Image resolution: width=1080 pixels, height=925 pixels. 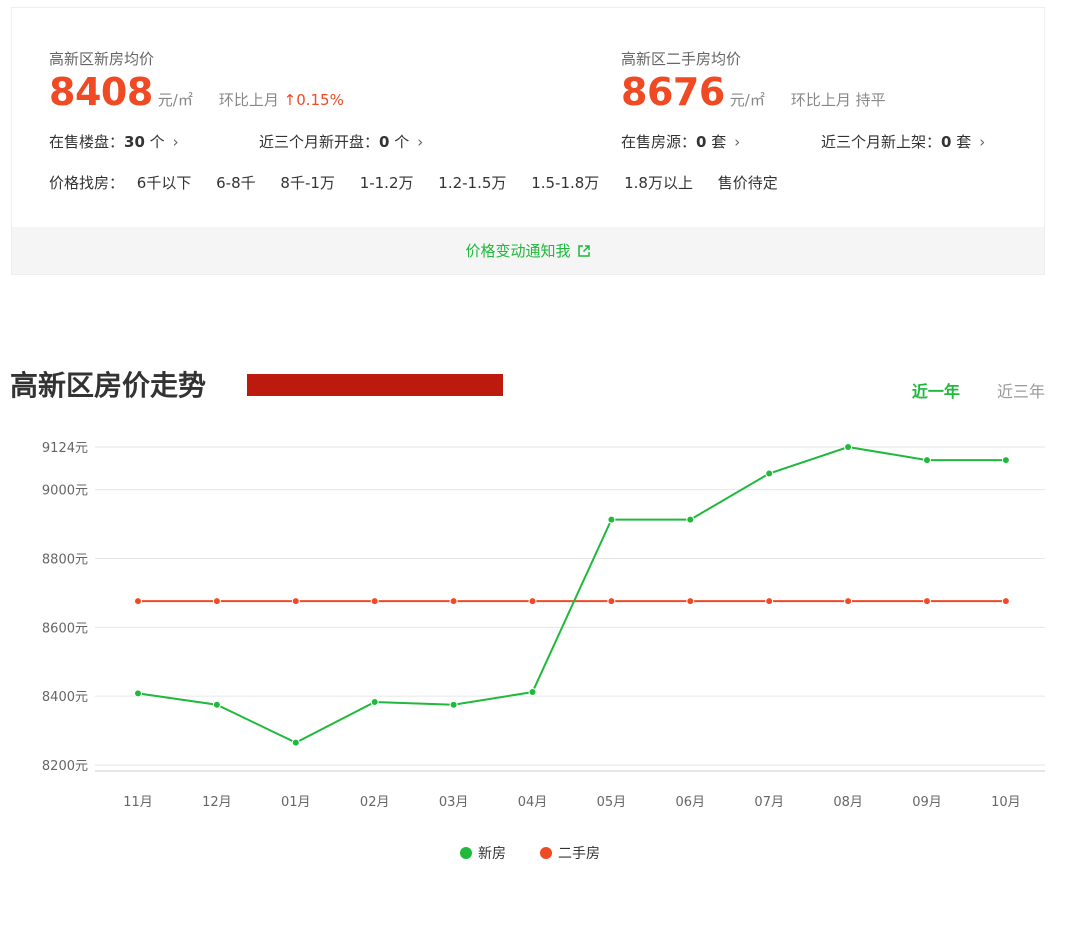 What do you see at coordinates (313, 100) in the screenshot?
I see `new-home-mom-value: ↑0.15%` at bounding box center [313, 100].